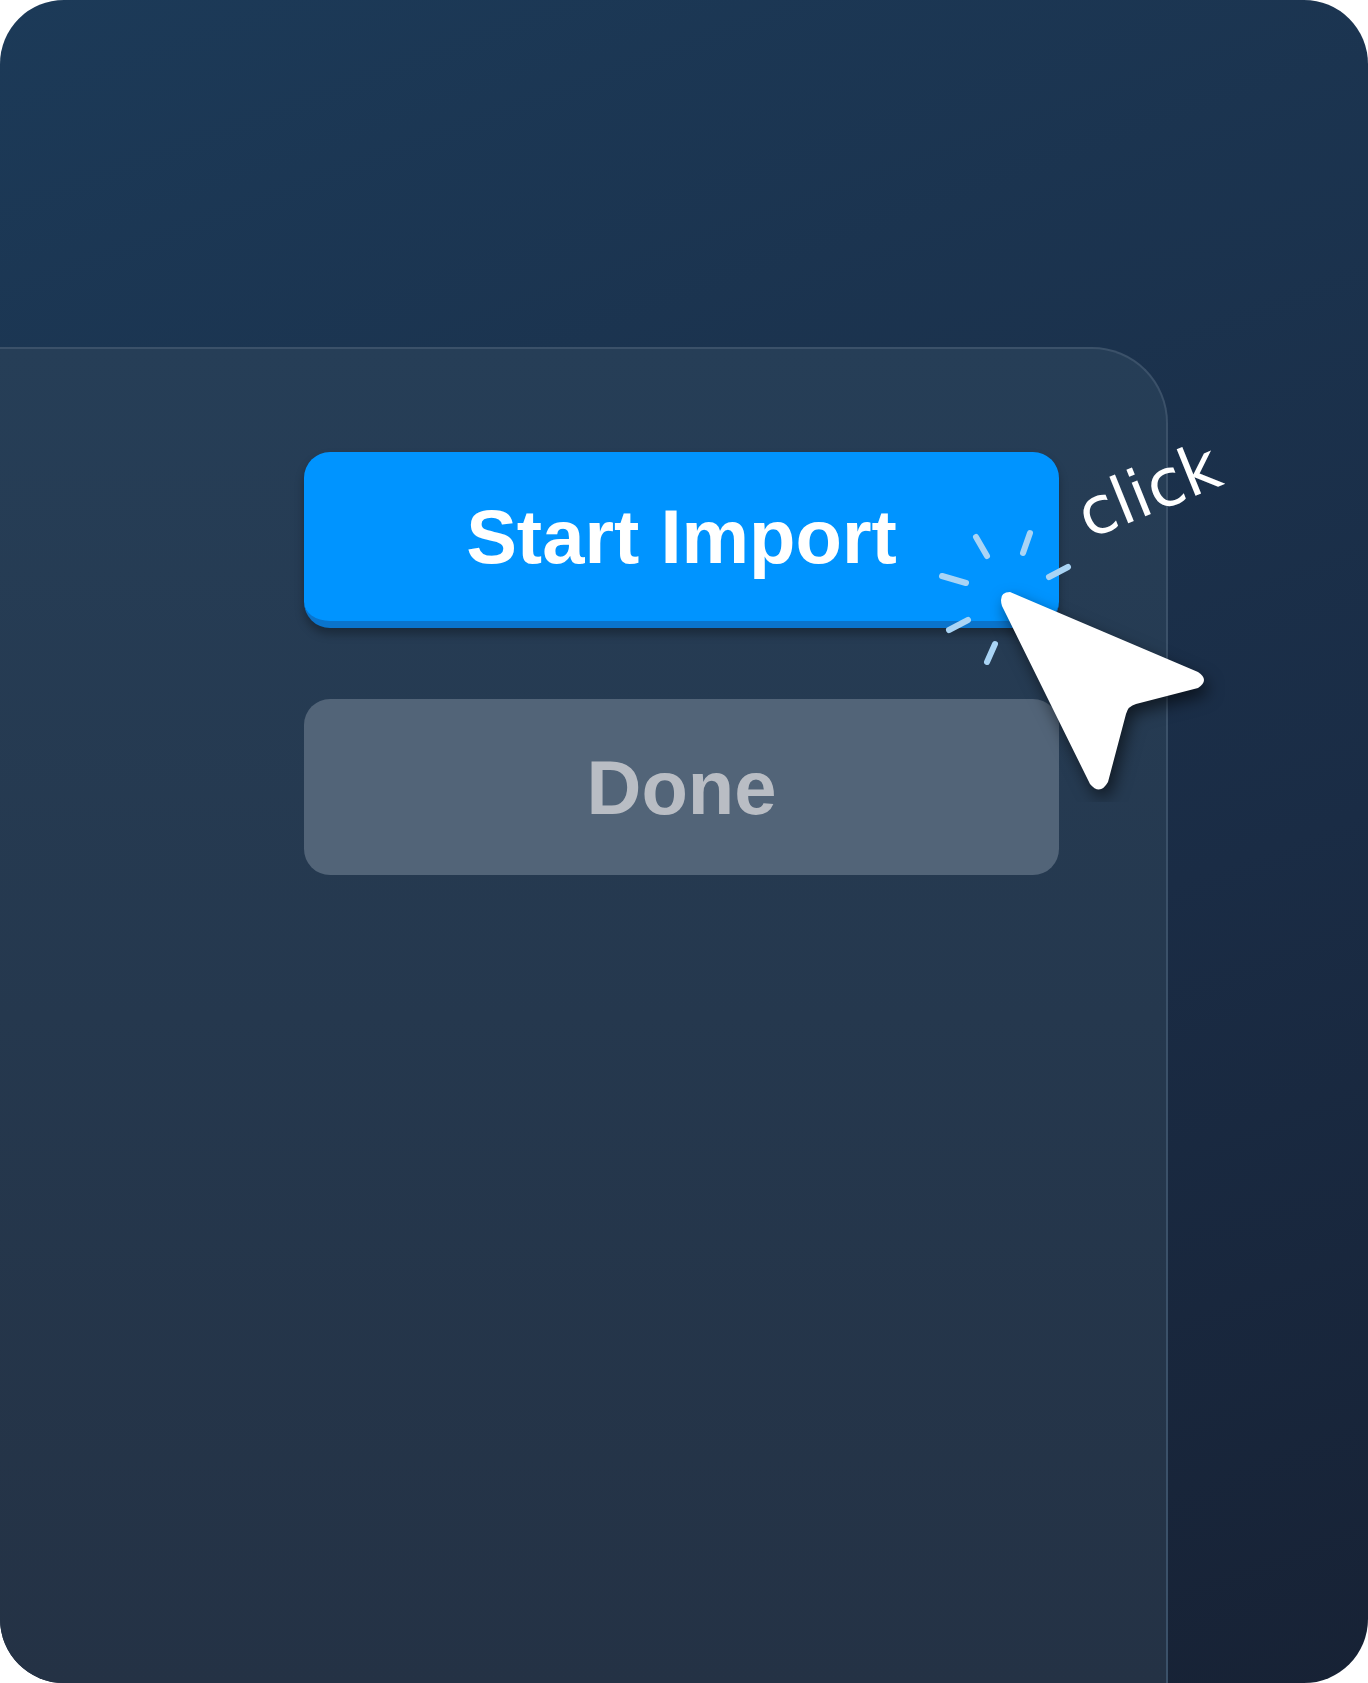 This screenshot has height=1683, width=1368. What do you see at coordinates (1148, 490) in the screenshot?
I see `click-annotation: click` at bounding box center [1148, 490].